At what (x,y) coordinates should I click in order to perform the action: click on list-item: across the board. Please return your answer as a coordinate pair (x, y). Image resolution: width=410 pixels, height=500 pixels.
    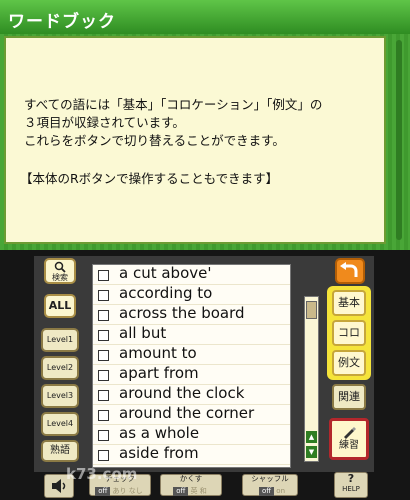
    Looking at the image, I should click on (191, 314).